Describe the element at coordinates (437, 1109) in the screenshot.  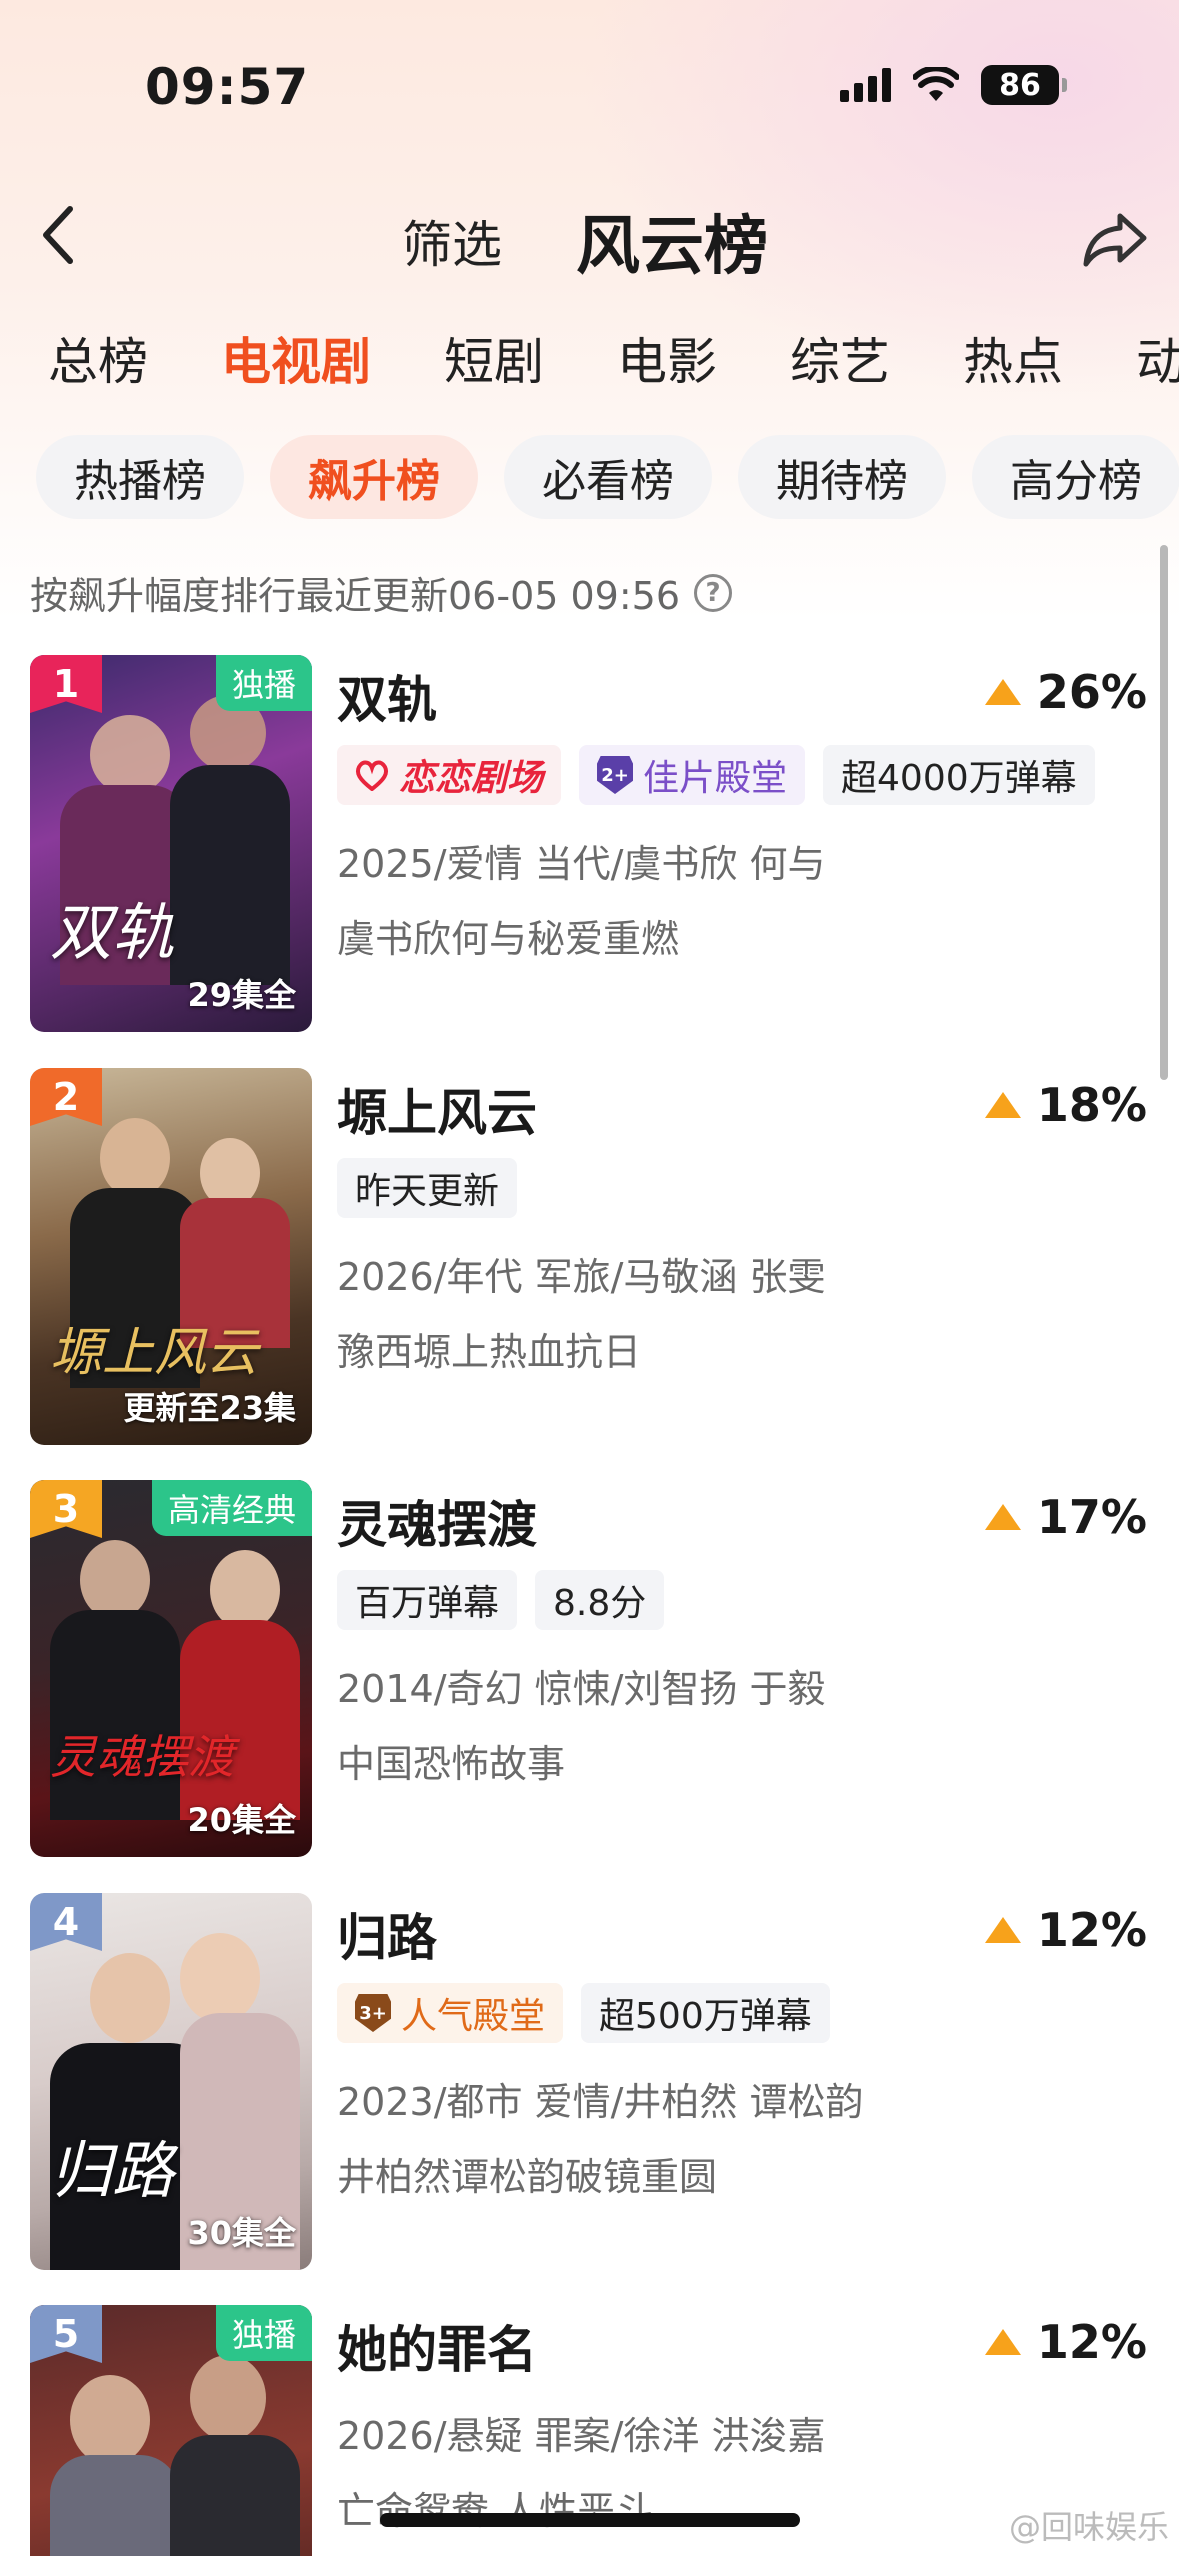
I see `item-title: 塬上风云` at that location.